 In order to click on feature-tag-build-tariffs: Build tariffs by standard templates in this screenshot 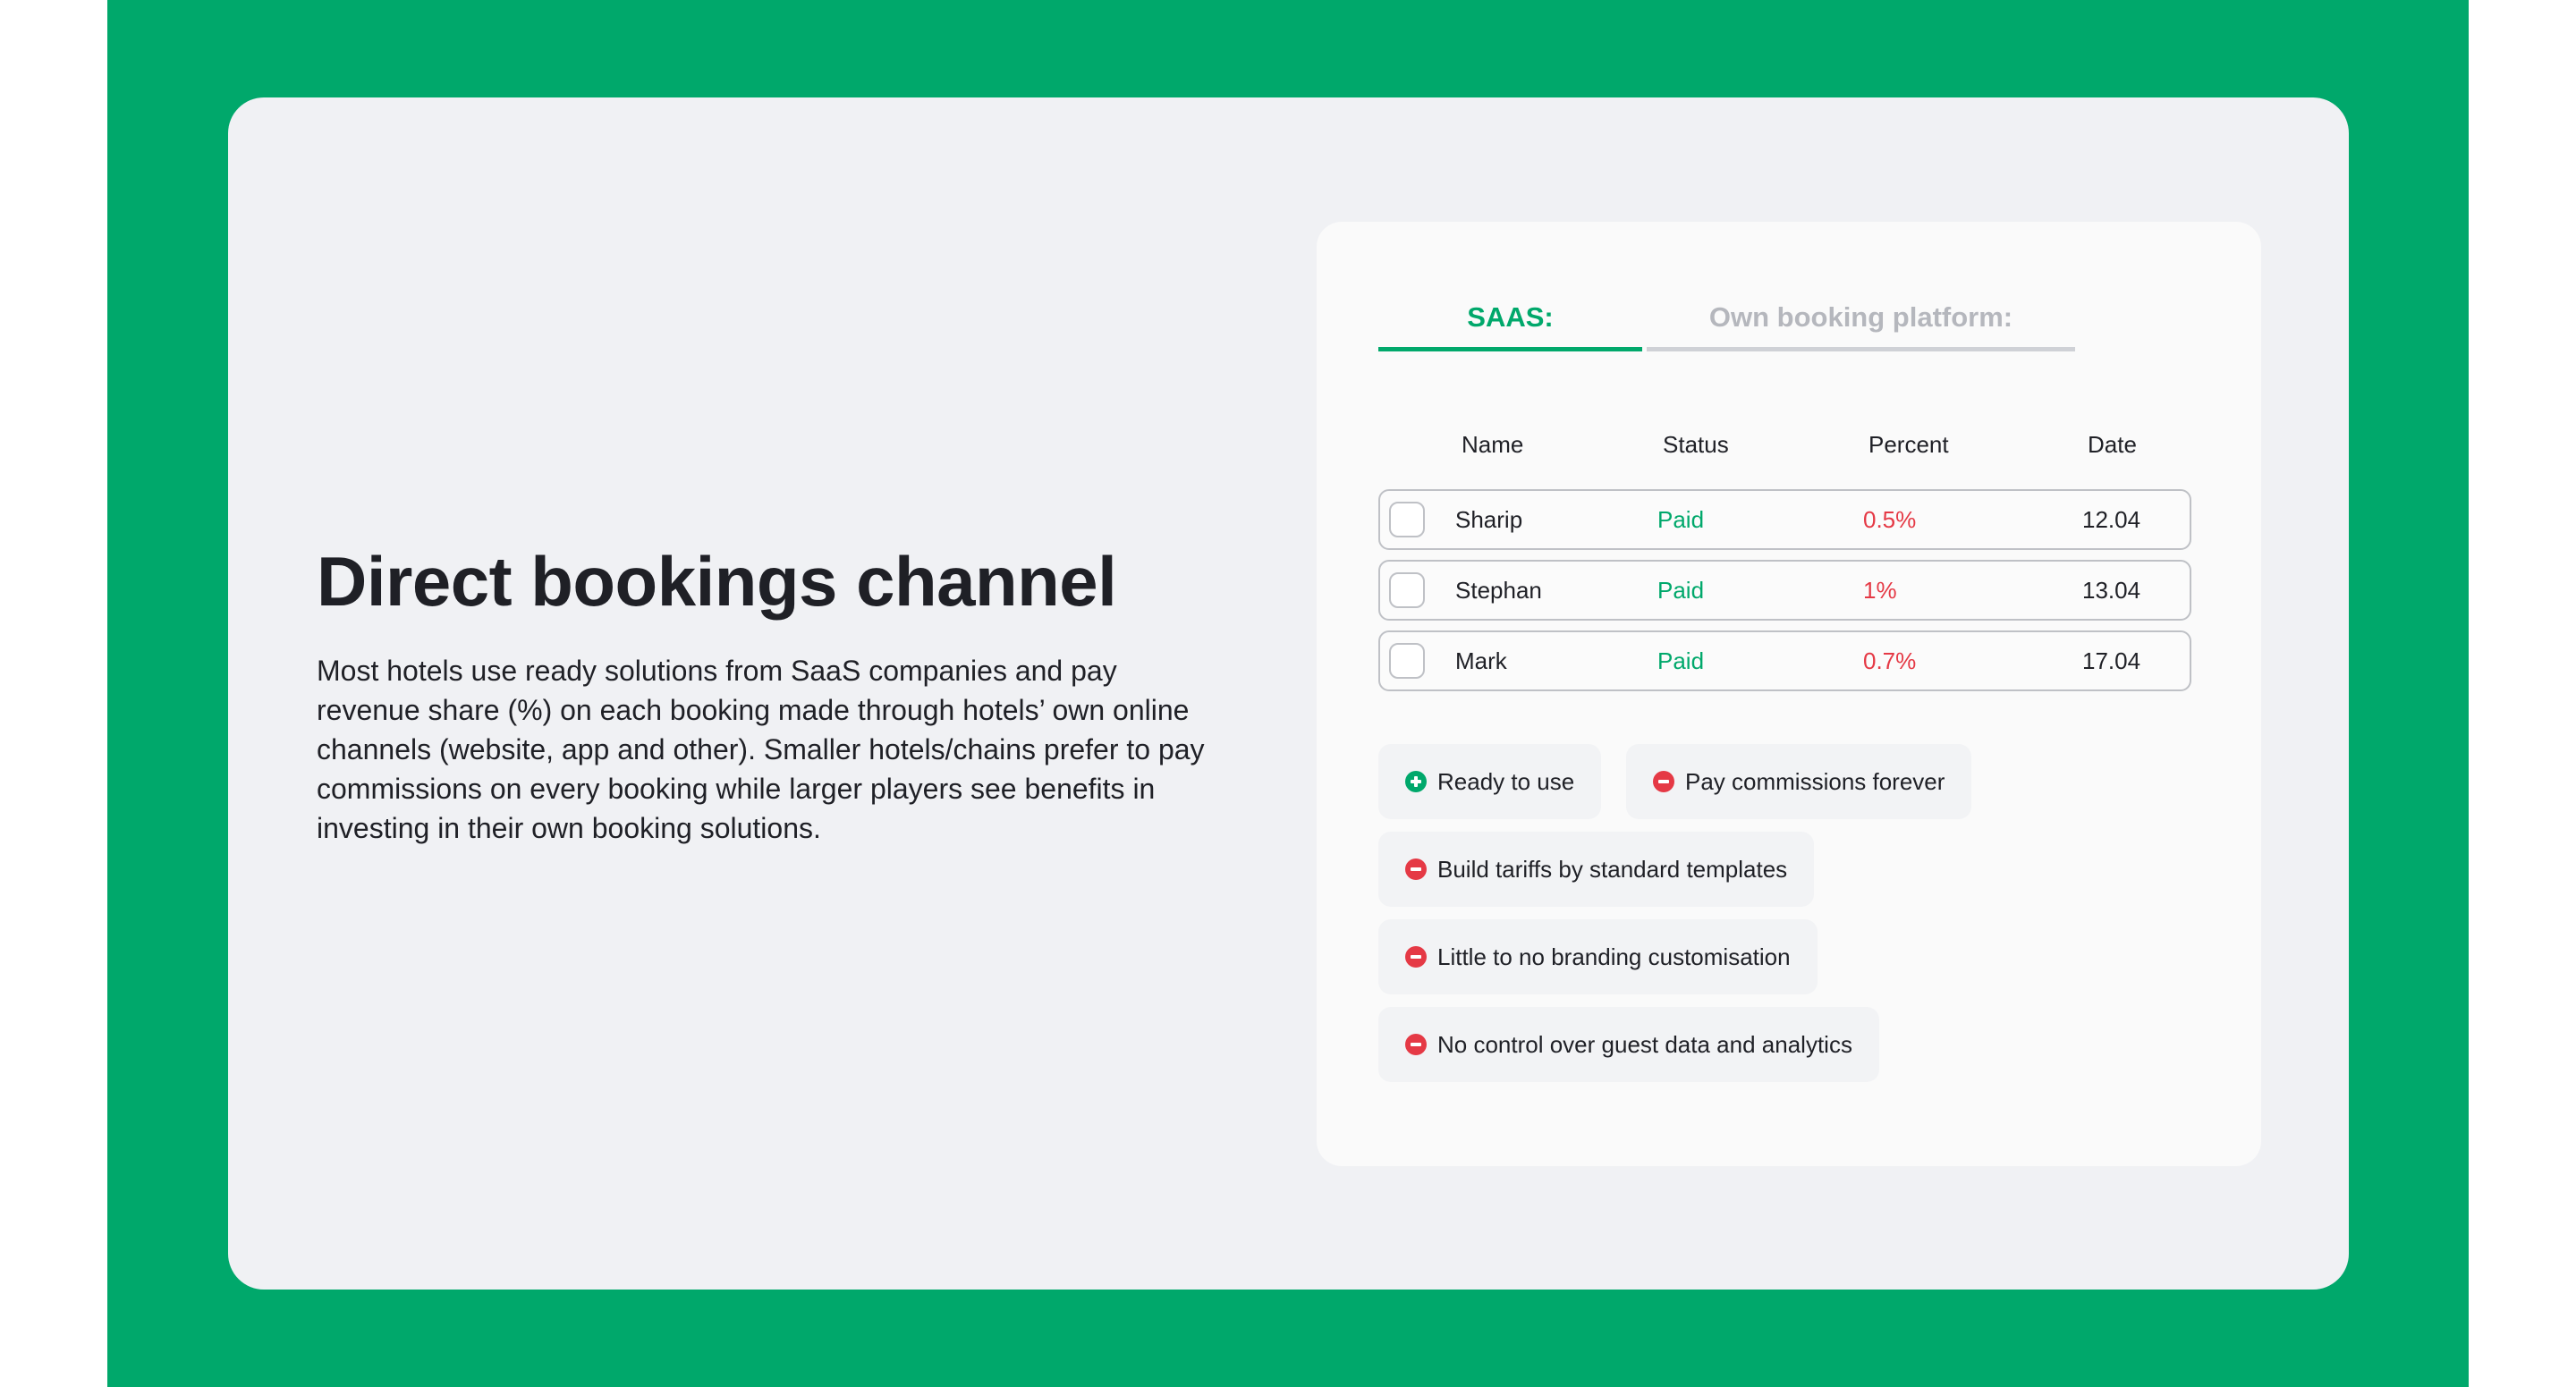, I will do `click(1596, 869)`.